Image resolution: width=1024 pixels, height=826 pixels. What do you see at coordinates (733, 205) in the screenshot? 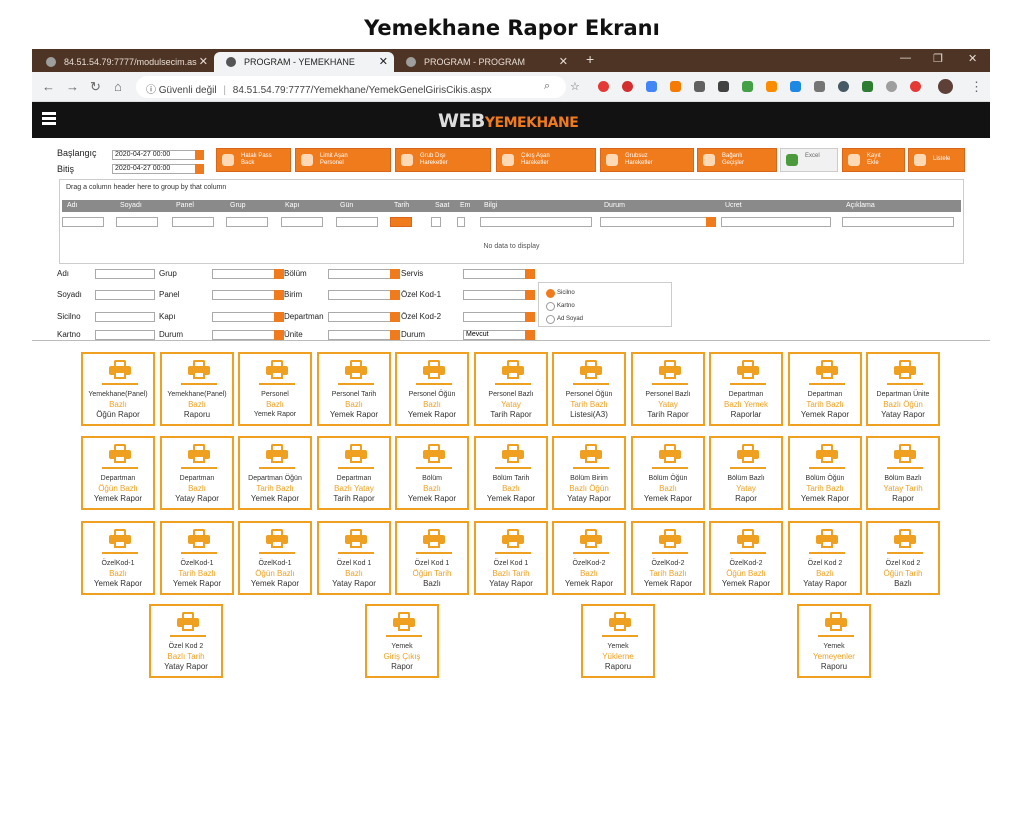
I see `column-header-ucret: Ucret` at bounding box center [733, 205].